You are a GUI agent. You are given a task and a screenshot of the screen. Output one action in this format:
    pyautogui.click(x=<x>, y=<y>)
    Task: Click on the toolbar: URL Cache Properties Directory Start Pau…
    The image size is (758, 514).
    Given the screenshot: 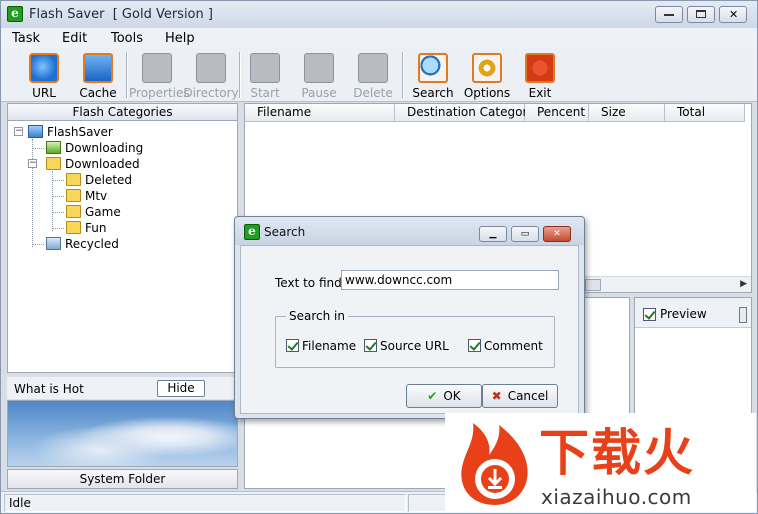 What is the action you would take?
    pyautogui.click(x=379, y=75)
    